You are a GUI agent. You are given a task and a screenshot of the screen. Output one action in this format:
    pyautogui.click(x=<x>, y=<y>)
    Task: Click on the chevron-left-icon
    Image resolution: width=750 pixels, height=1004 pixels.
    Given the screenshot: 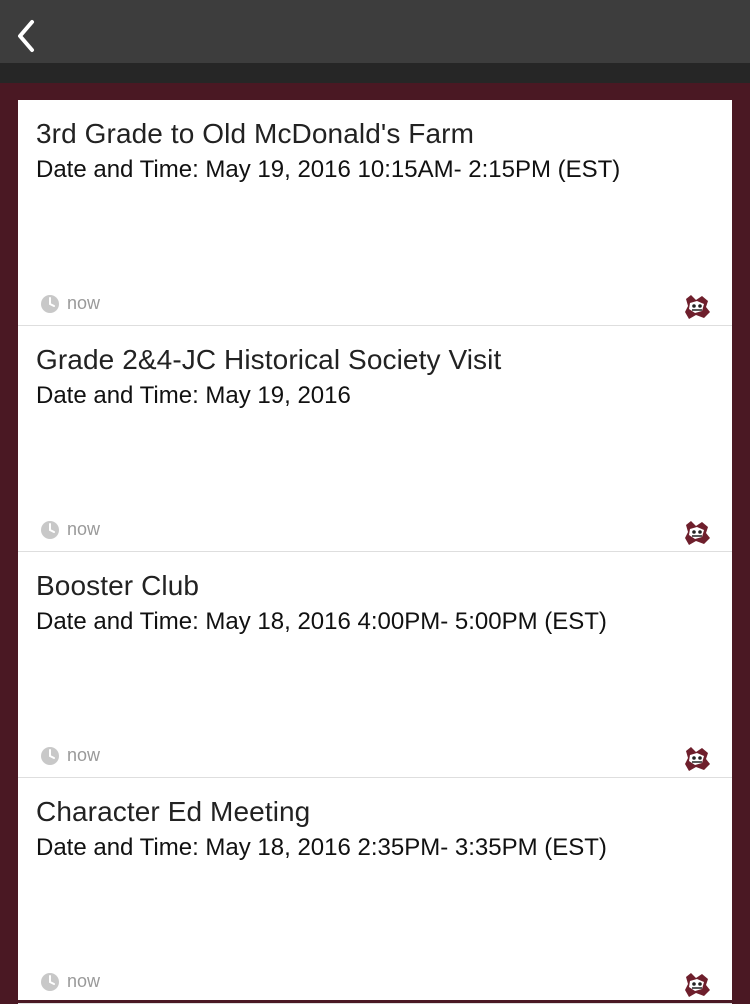 What is the action you would take?
    pyautogui.click(x=26, y=36)
    